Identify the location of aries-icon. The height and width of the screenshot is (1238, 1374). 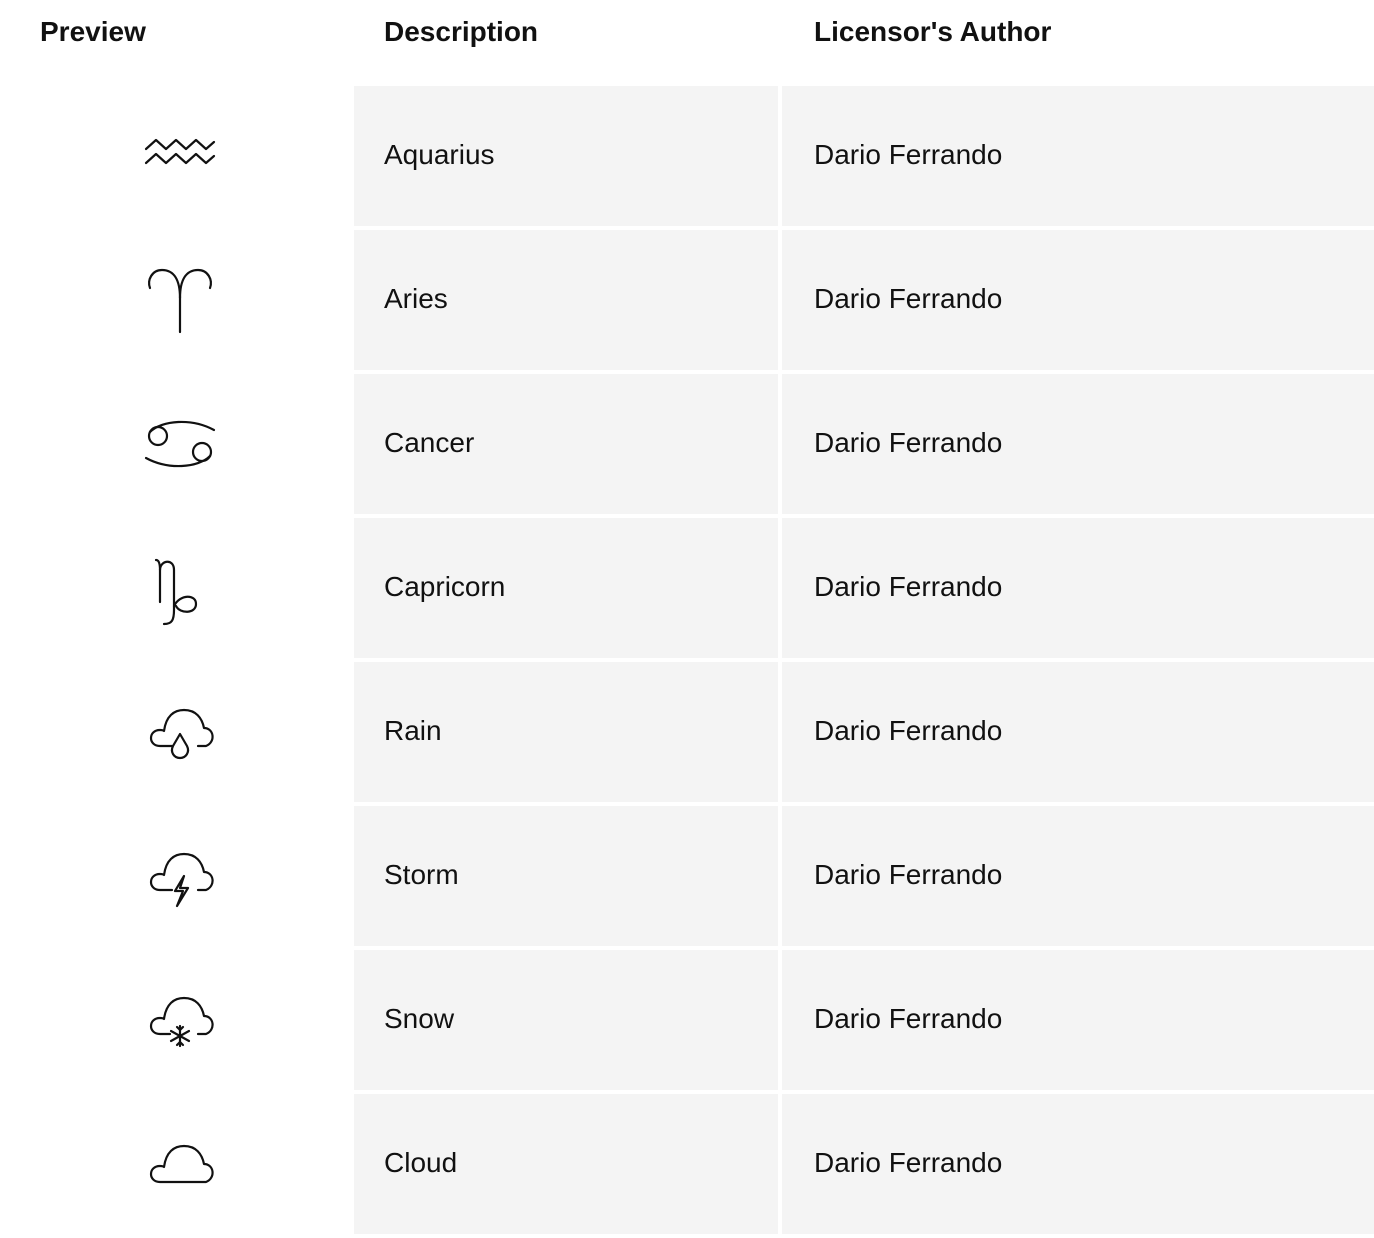
(180, 300).